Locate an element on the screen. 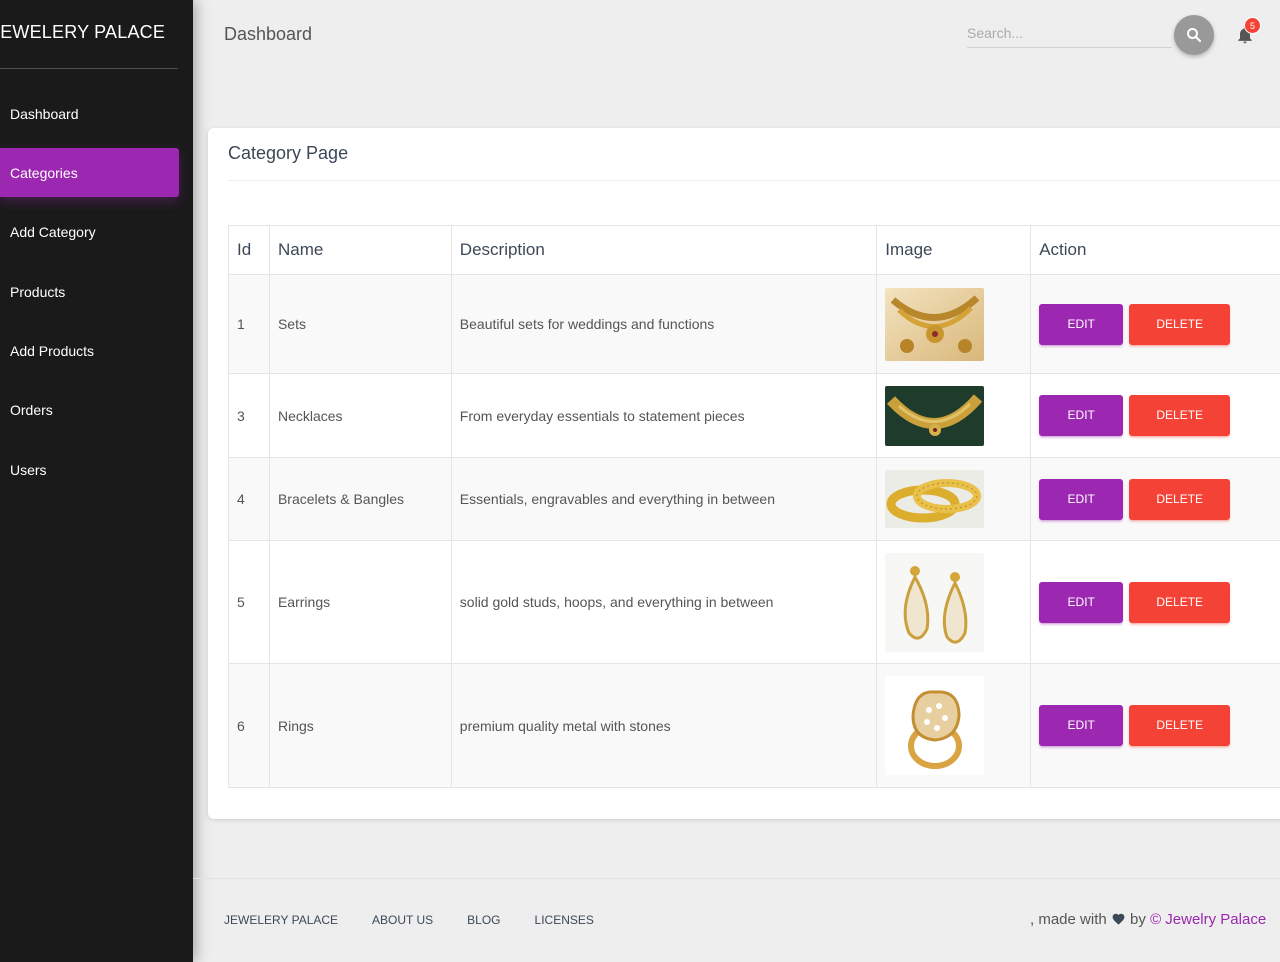  footer-links: JEWELERY PALACE ABOUT US BLOG LICENSES is located at coordinates (426, 920).